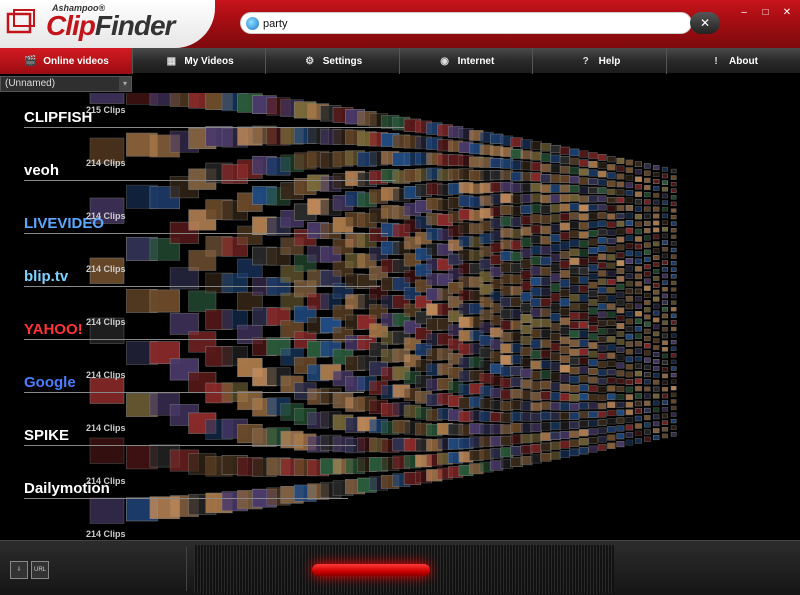  I want to click on source-row: Dailymotion 214 Clips, so click(84, 490).